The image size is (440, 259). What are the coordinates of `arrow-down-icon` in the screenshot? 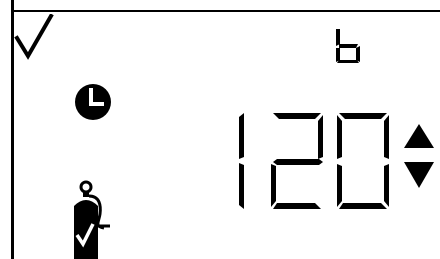 It's located at (419, 175).